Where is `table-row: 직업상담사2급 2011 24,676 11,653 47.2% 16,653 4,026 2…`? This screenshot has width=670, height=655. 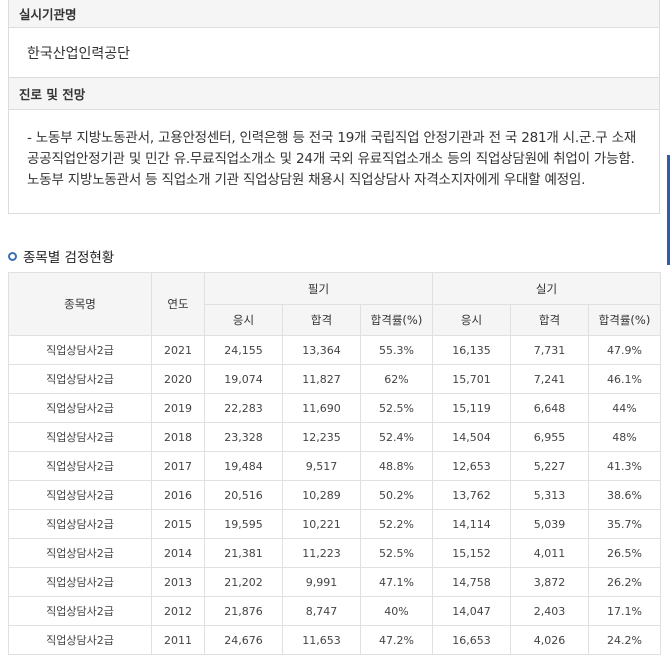 table-row: 직업상담사2급 2011 24,676 11,653 47.2% 16,653 4,026 2… is located at coordinates (334, 640).